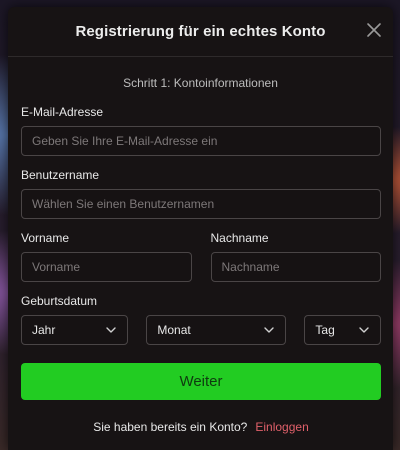  I want to click on modal-header: Registrierung für ein echtes Konto, so click(200, 32).